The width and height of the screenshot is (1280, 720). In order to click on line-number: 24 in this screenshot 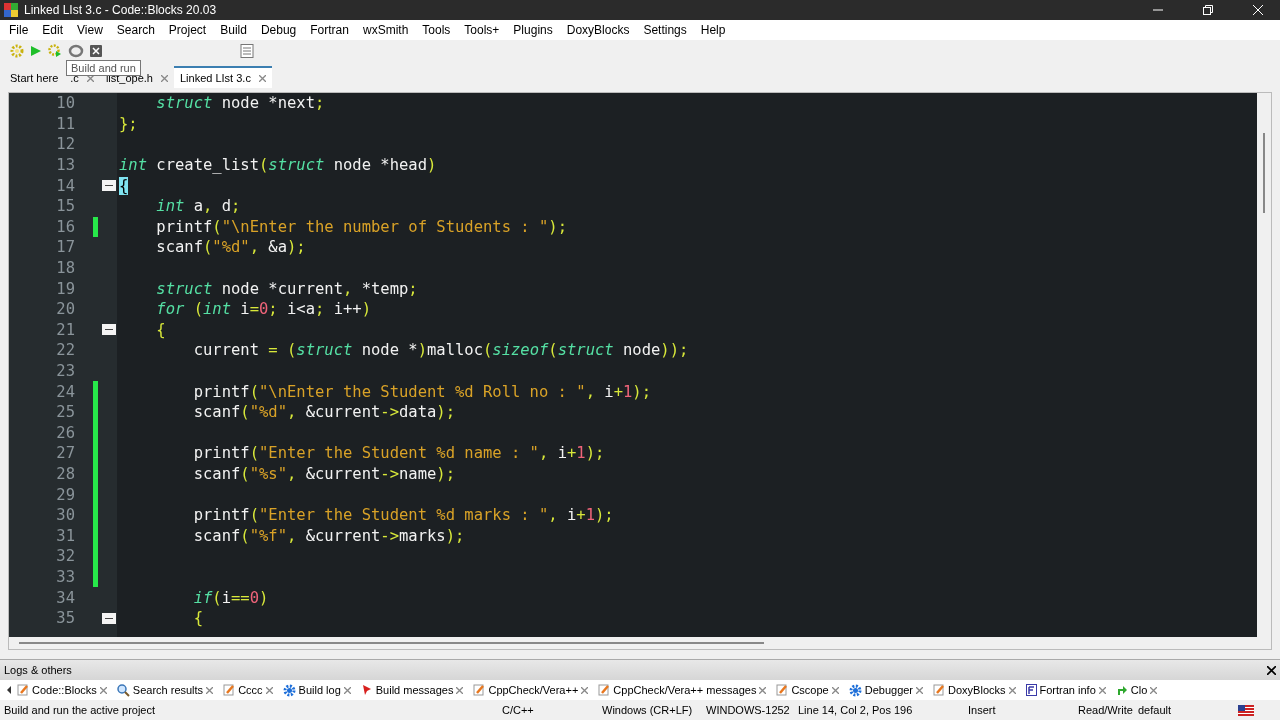, I will do `click(65, 391)`.